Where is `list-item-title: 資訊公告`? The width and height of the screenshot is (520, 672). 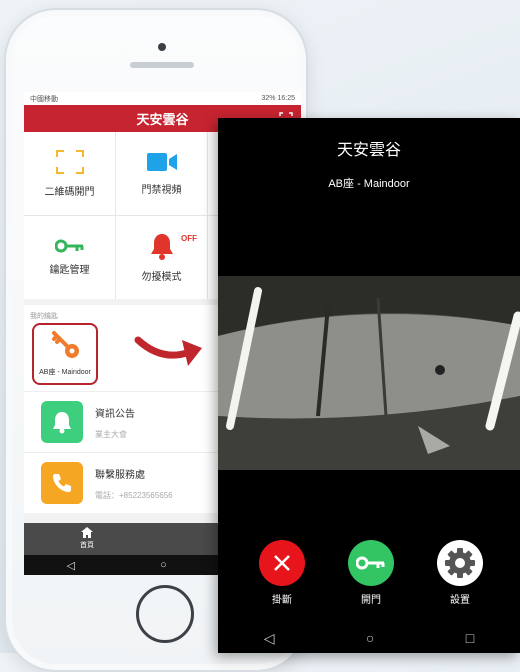
list-item-title: 資訊公告 is located at coordinates (115, 414).